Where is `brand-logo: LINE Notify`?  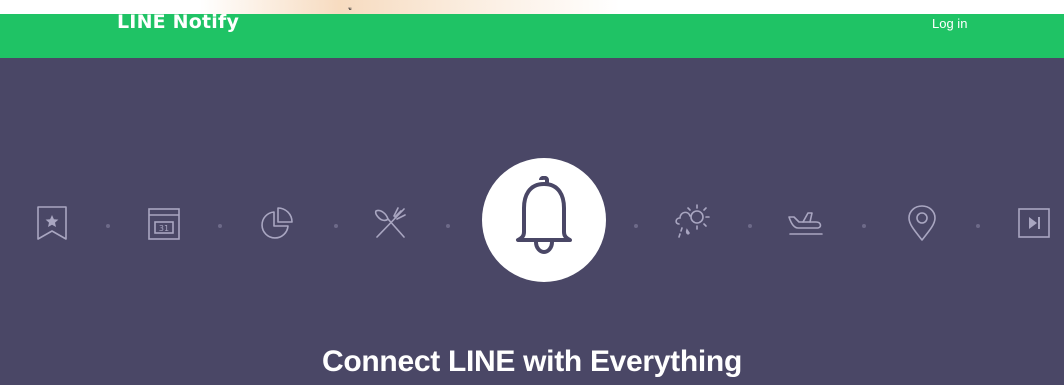 brand-logo: LINE Notify is located at coordinates (178, 22).